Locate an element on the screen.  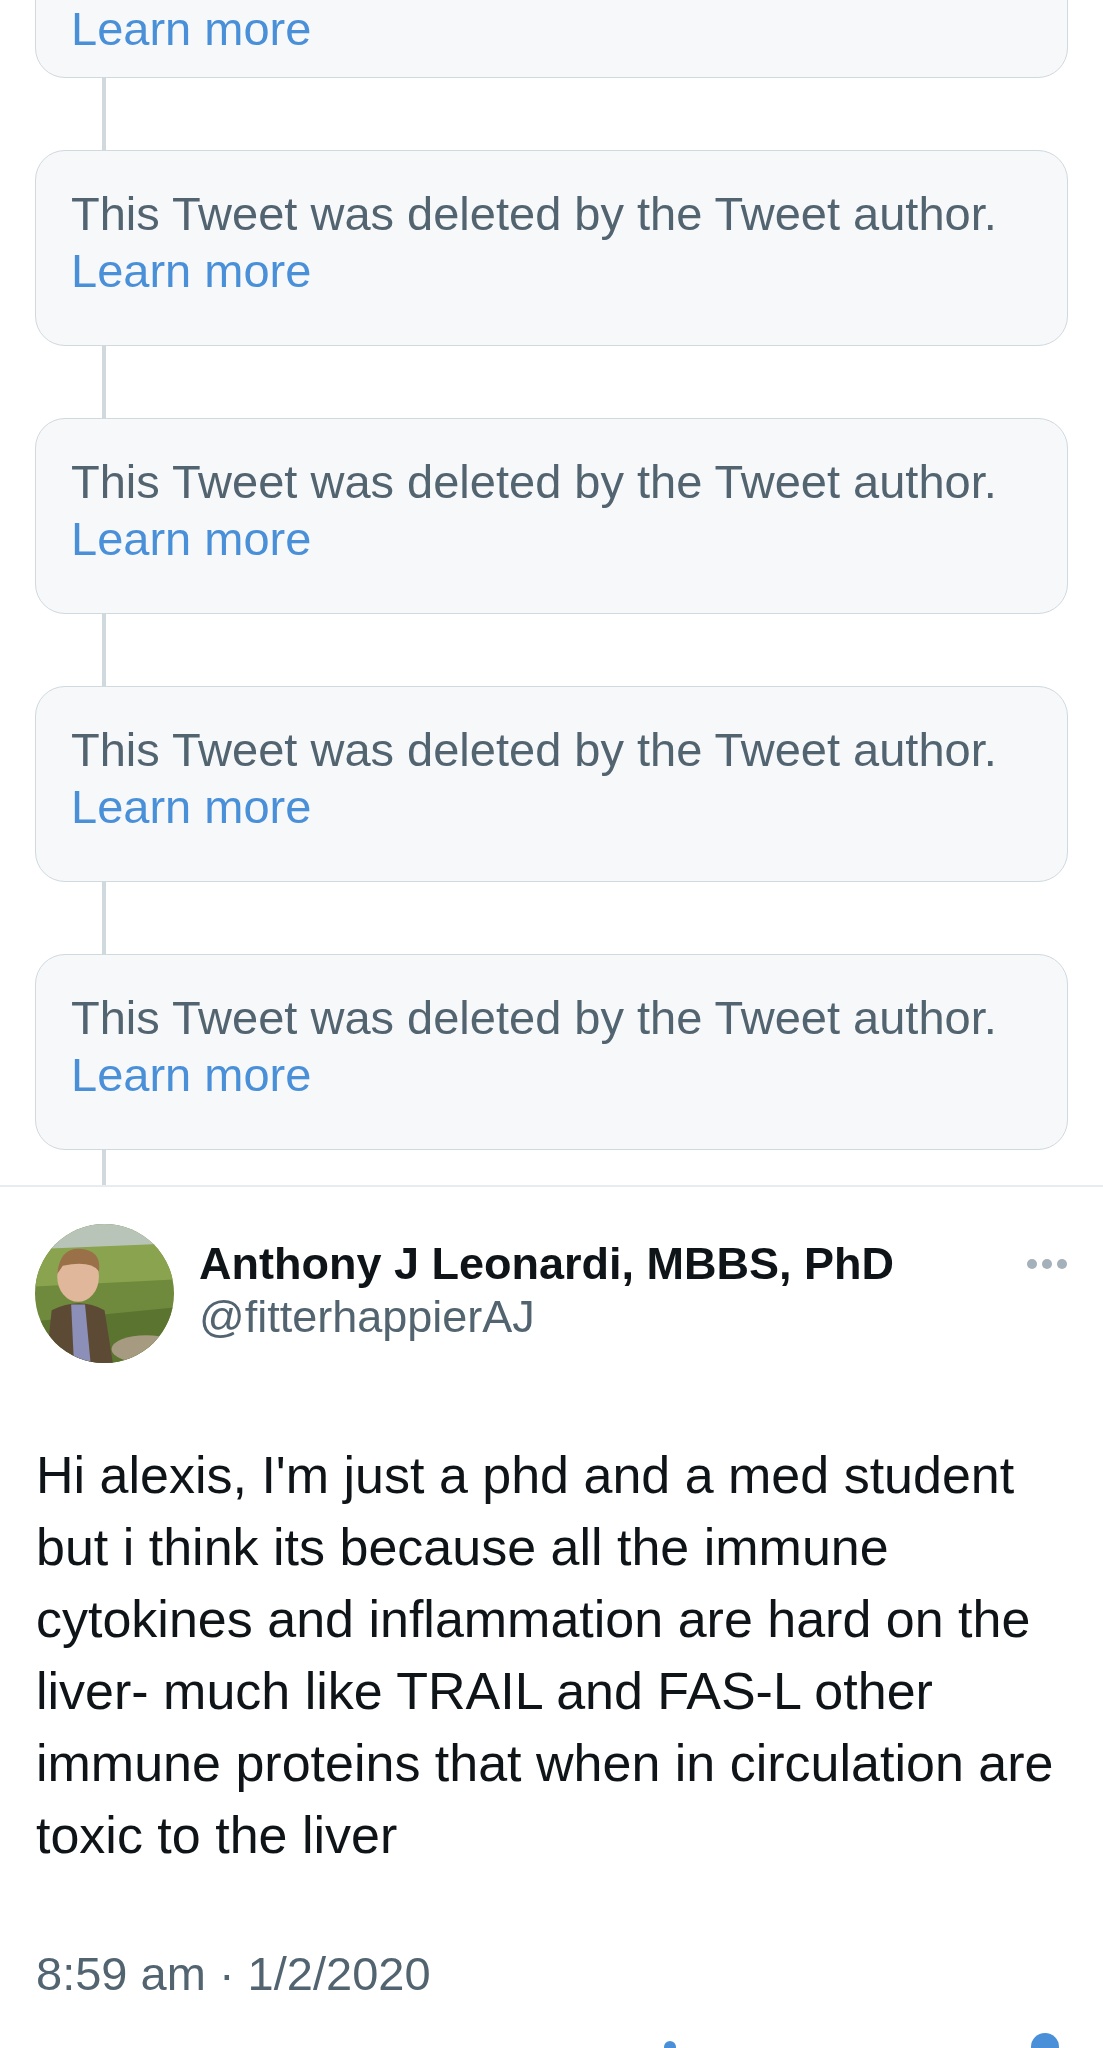
author-name: Anthony J Leonardi, MBBS, PhD is located at coordinates (547, 1264).